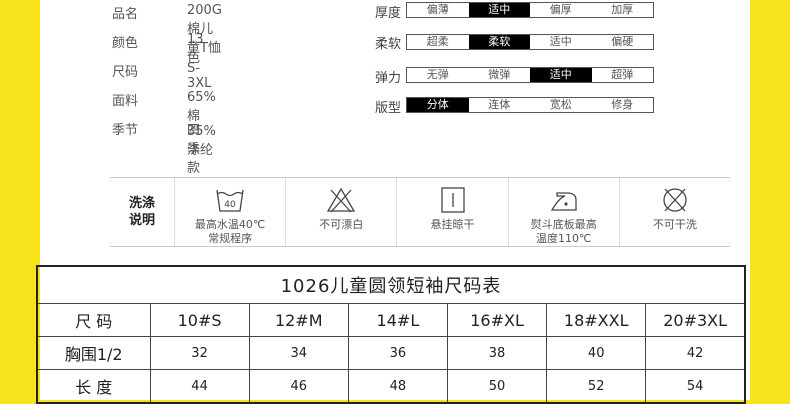  Describe the element at coordinates (695, 353) in the screenshot. I see `value-cell: 42` at that location.